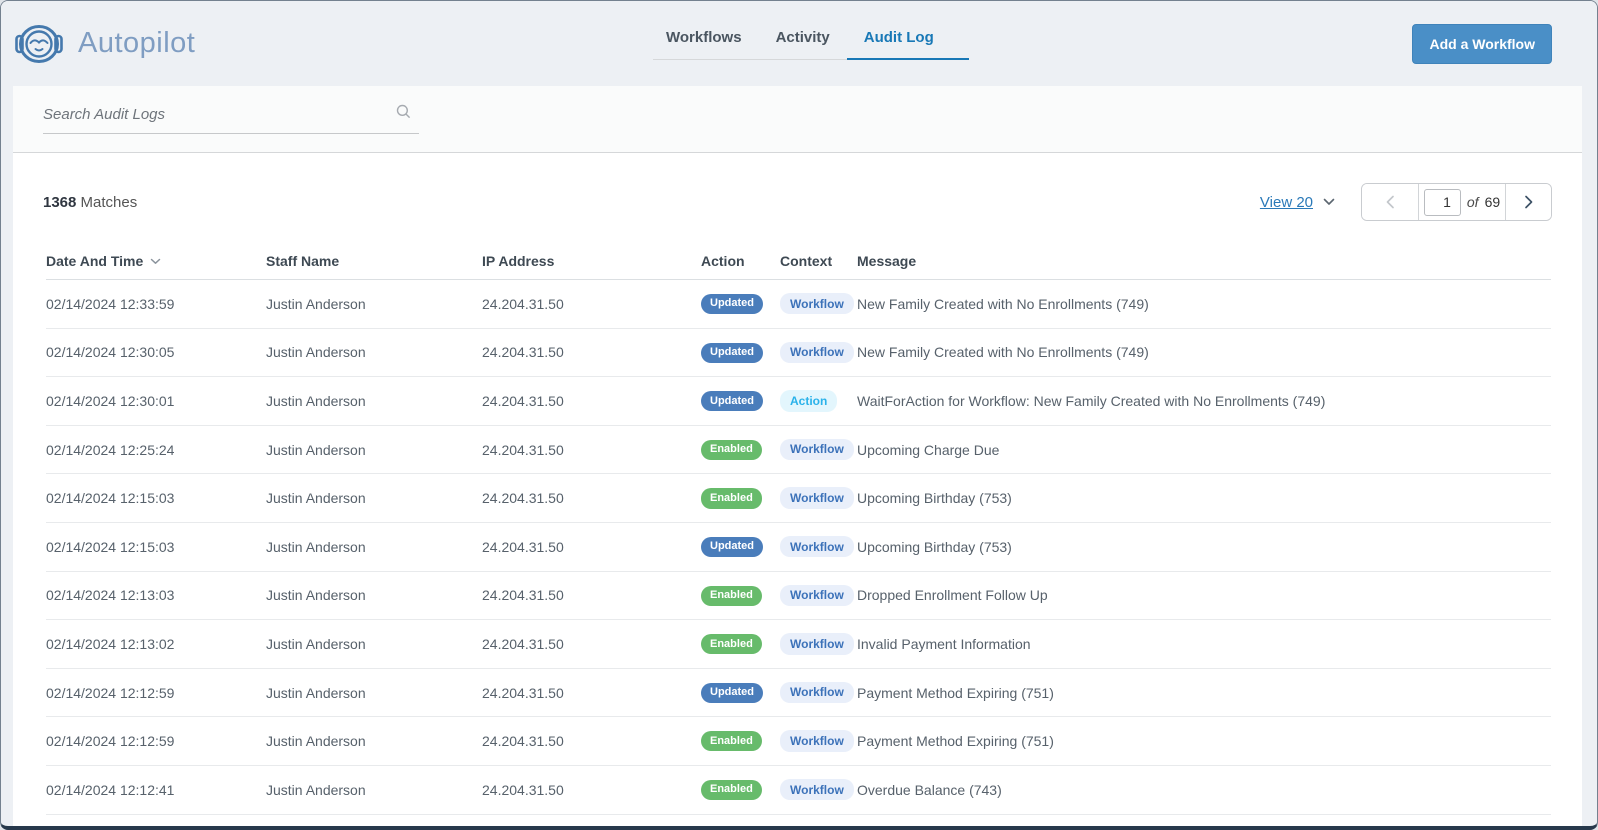 The width and height of the screenshot is (1598, 830). I want to click on search-icon, so click(403, 114).